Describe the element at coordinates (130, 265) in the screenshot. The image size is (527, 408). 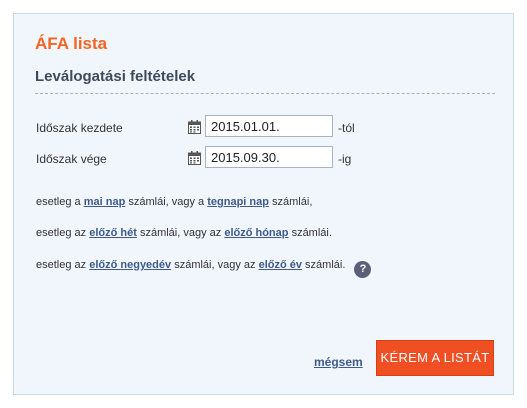
I see `previous-quarter-link: előző negyedév` at that location.